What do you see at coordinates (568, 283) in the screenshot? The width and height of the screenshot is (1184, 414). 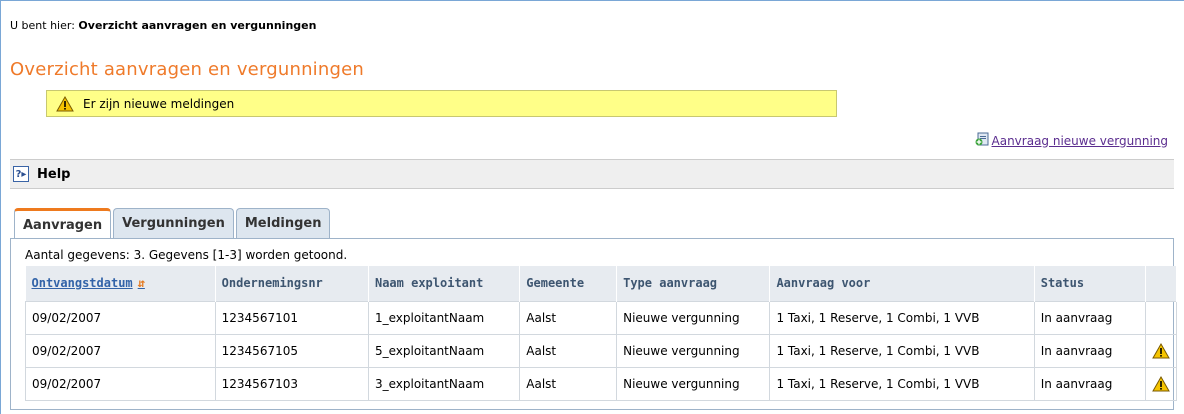 I see `column-header-gemeente: Gemeente` at bounding box center [568, 283].